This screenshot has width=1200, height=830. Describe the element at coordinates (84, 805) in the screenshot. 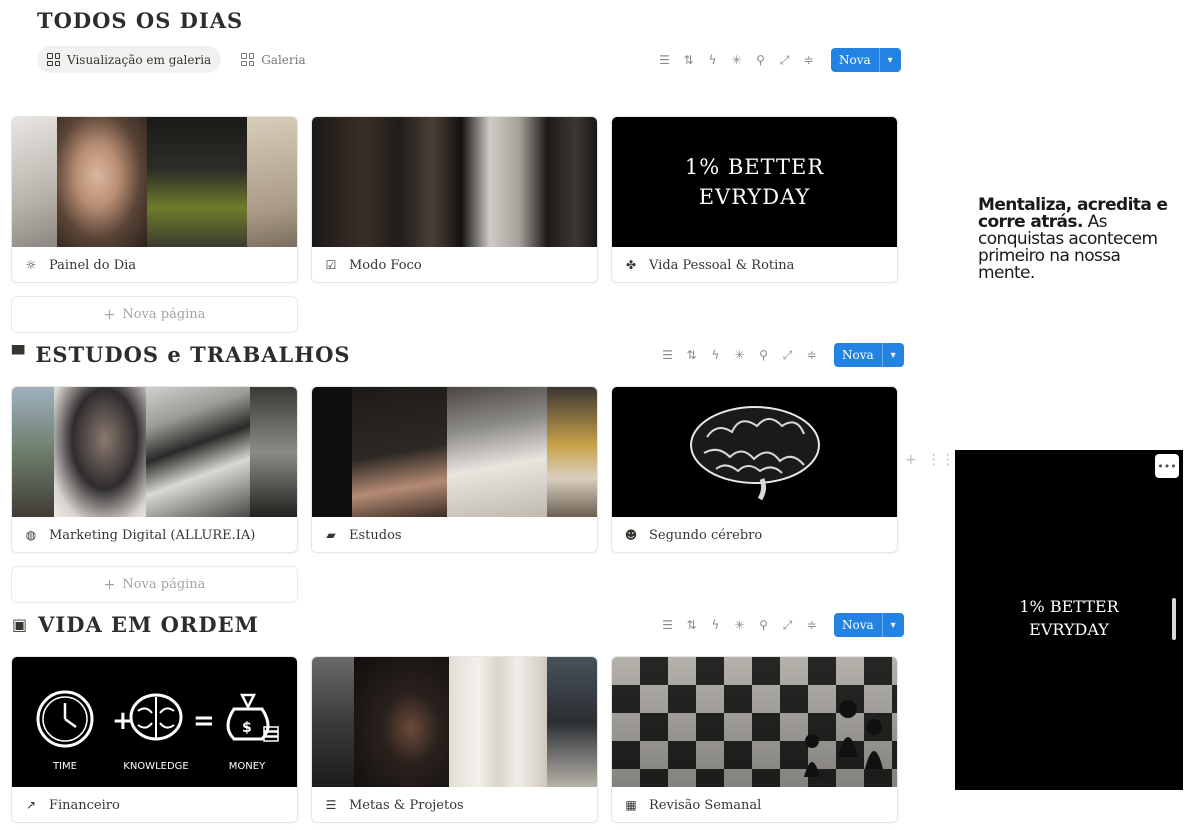

I see `card-title: Financeiro` at that location.